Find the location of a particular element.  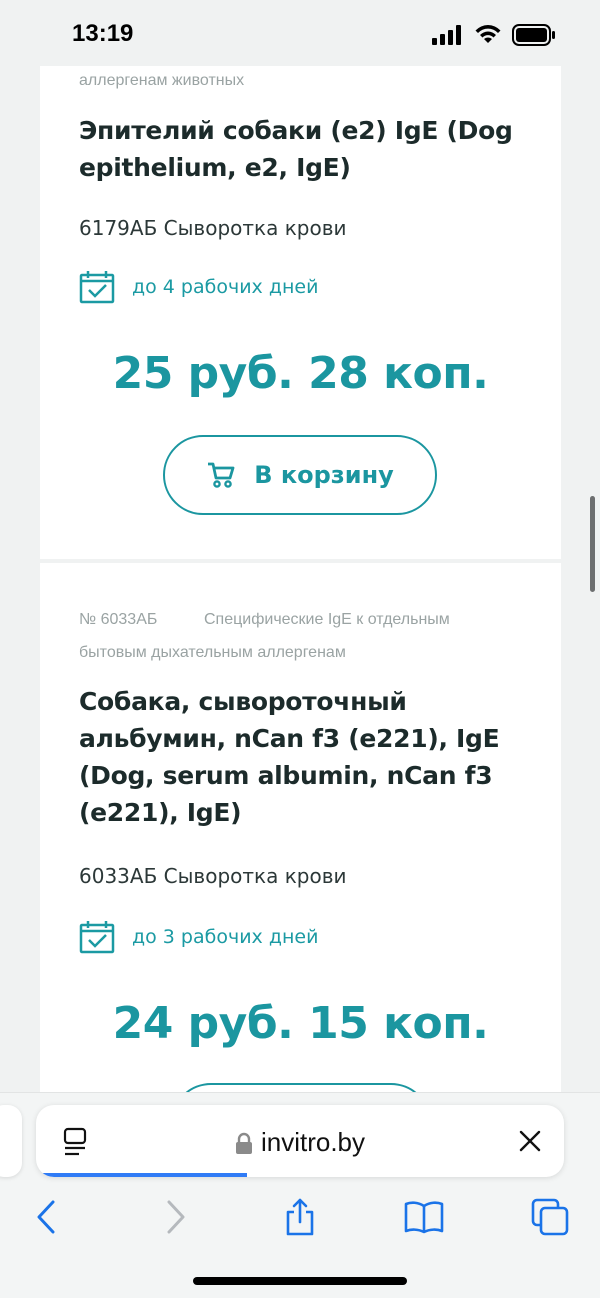

sample-type: 6033АБ Сыворотка крови is located at coordinates (213, 876).